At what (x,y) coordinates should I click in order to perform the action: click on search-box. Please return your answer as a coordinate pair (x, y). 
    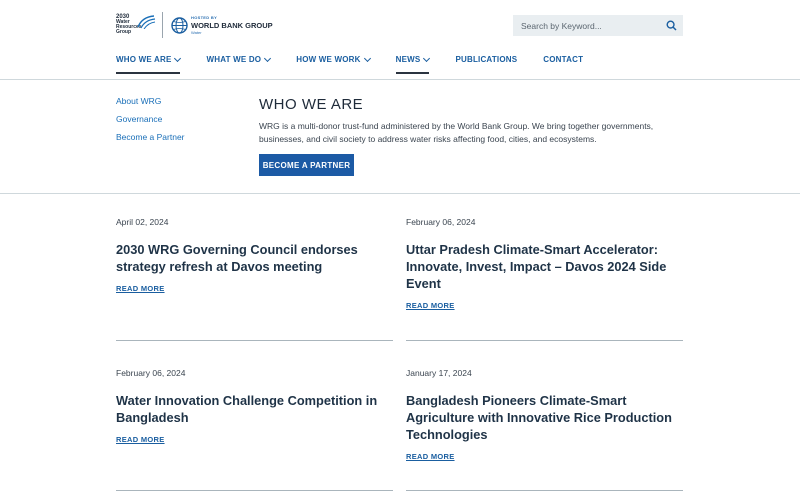
    Looking at the image, I should click on (598, 25).